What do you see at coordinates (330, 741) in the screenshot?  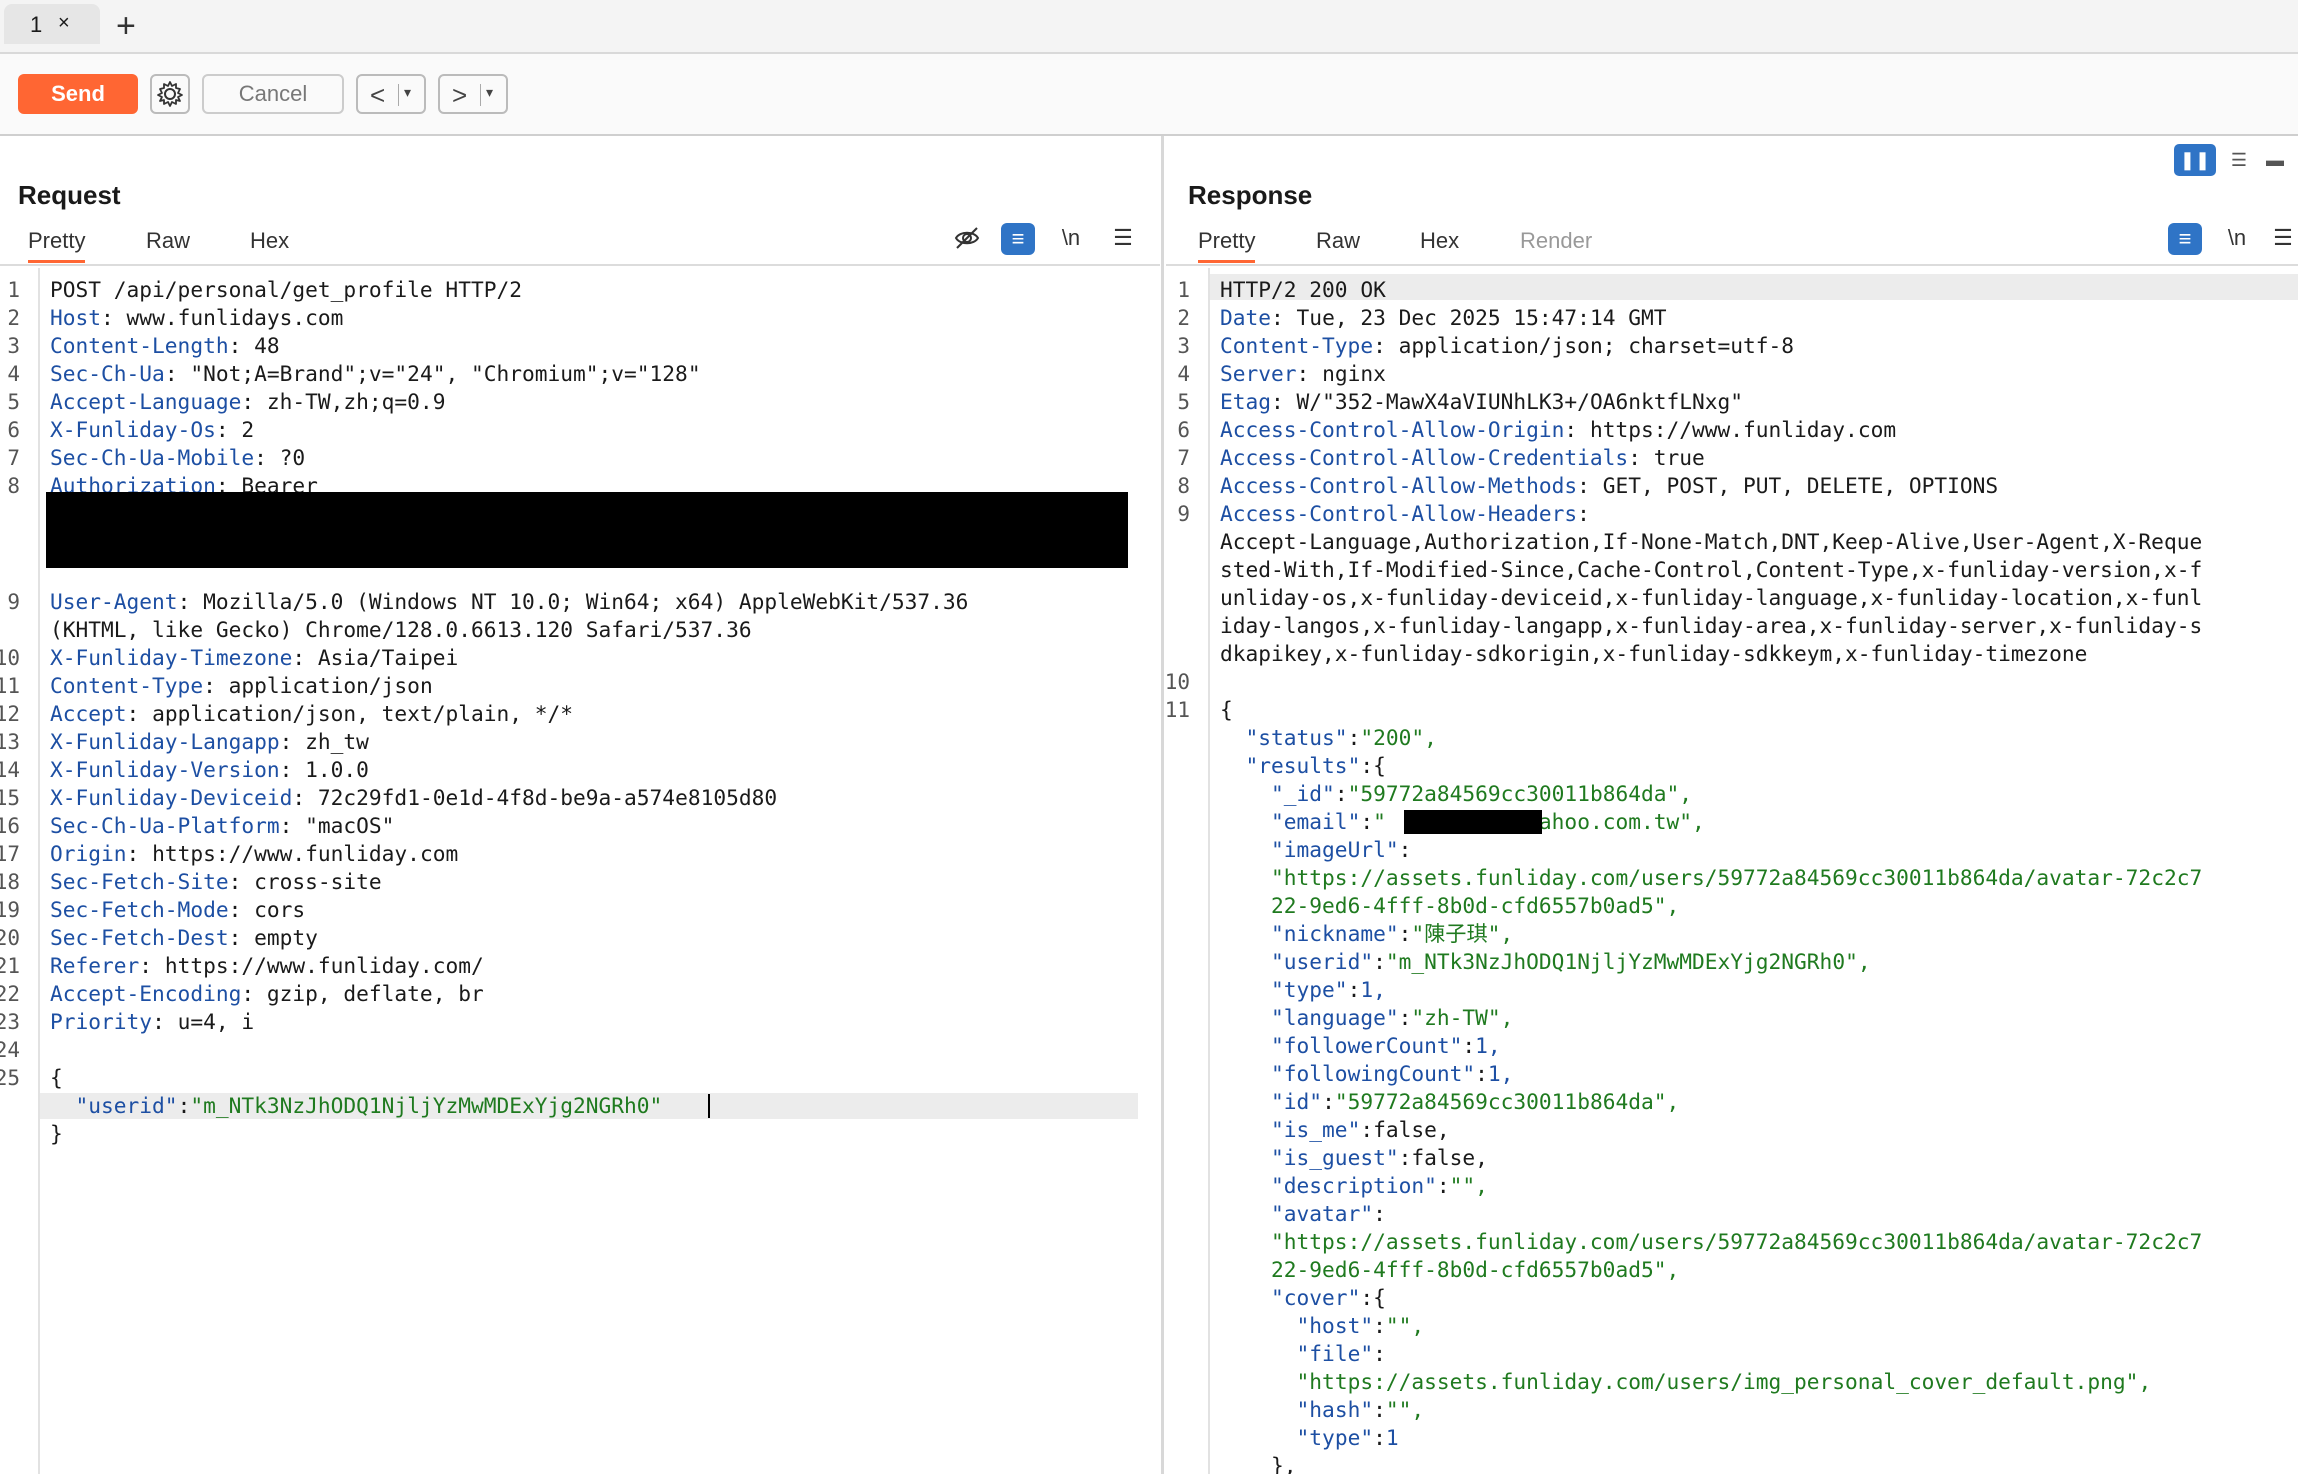 I see `header-value: zh_tw` at bounding box center [330, 741].